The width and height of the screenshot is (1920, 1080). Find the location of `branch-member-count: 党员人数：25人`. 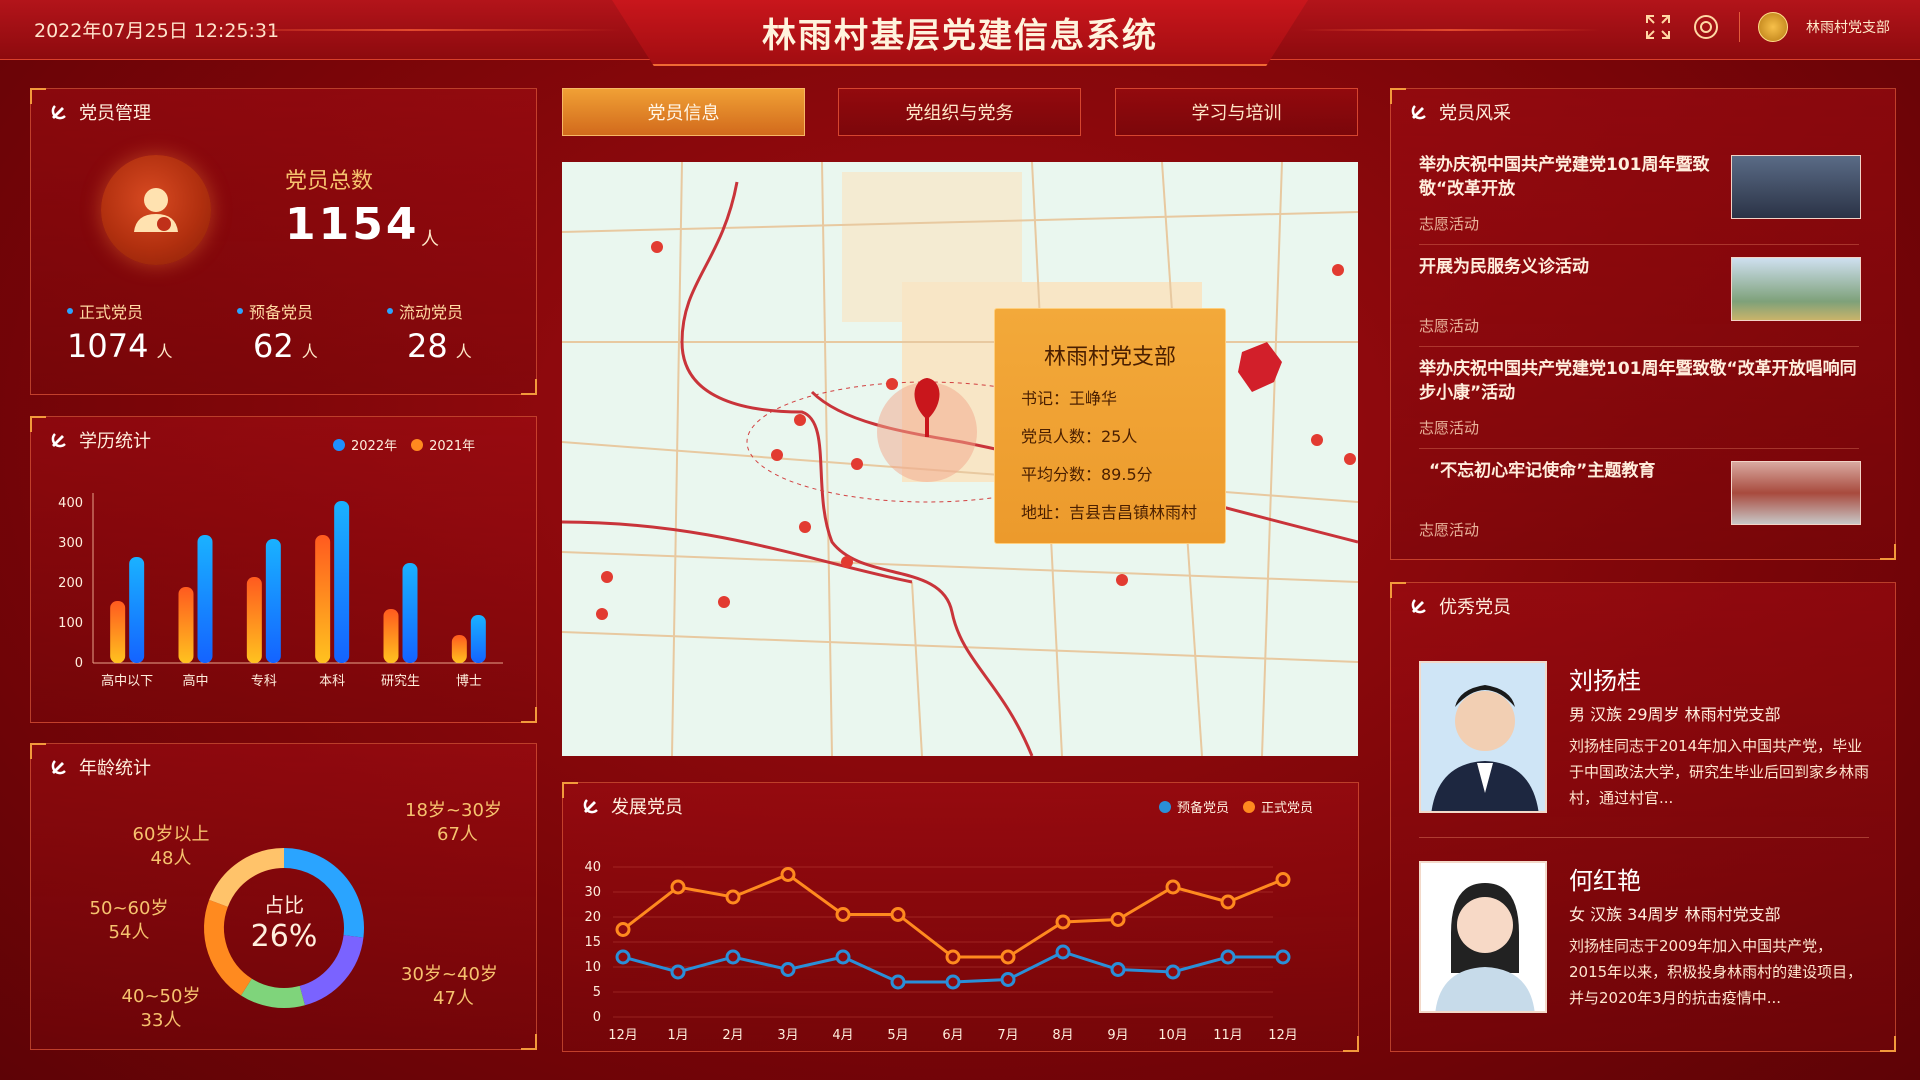

branch-member-count: 党员人数：25人 is located at coordinates (1079, 436).